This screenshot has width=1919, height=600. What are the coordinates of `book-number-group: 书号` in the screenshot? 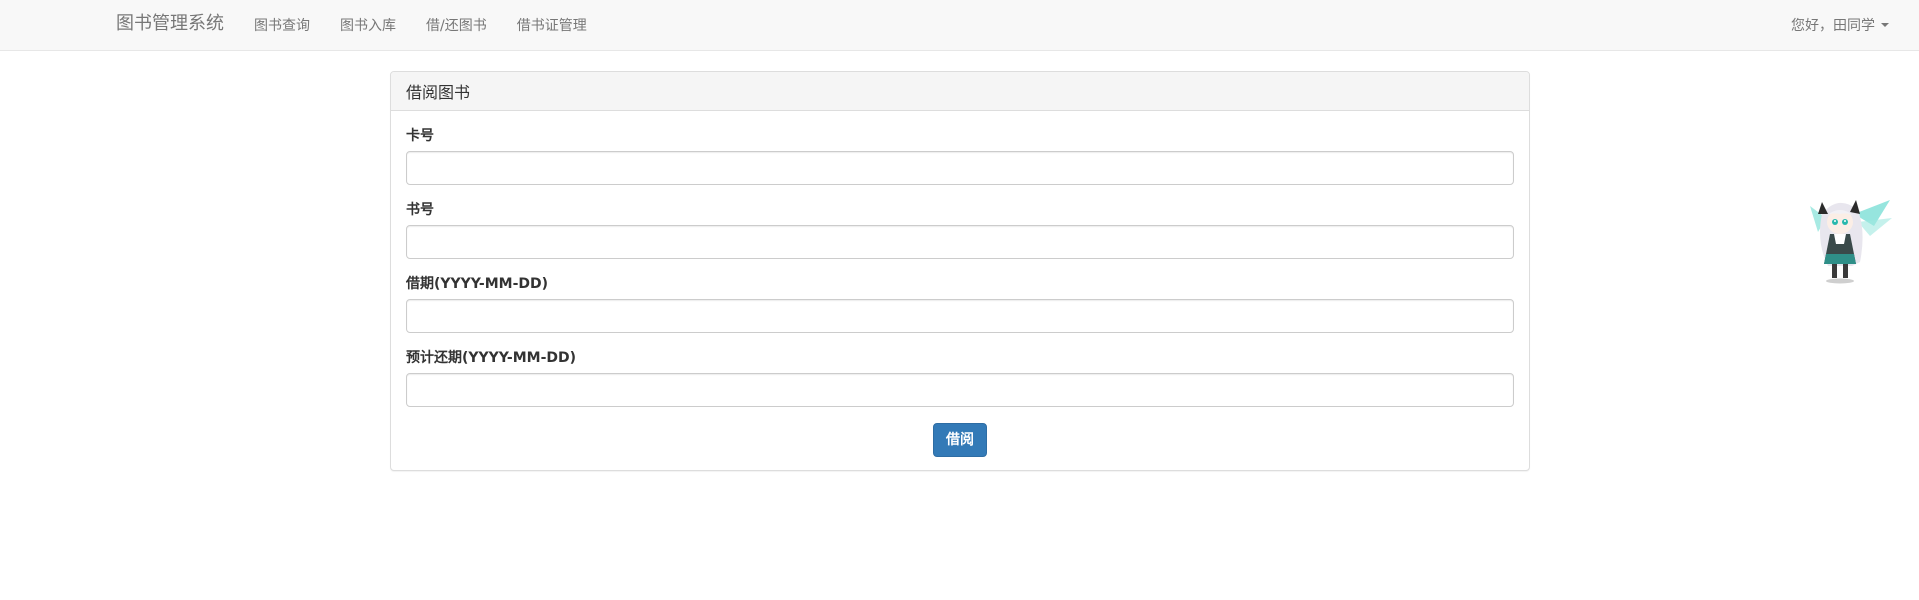 It's located at (960, 229).